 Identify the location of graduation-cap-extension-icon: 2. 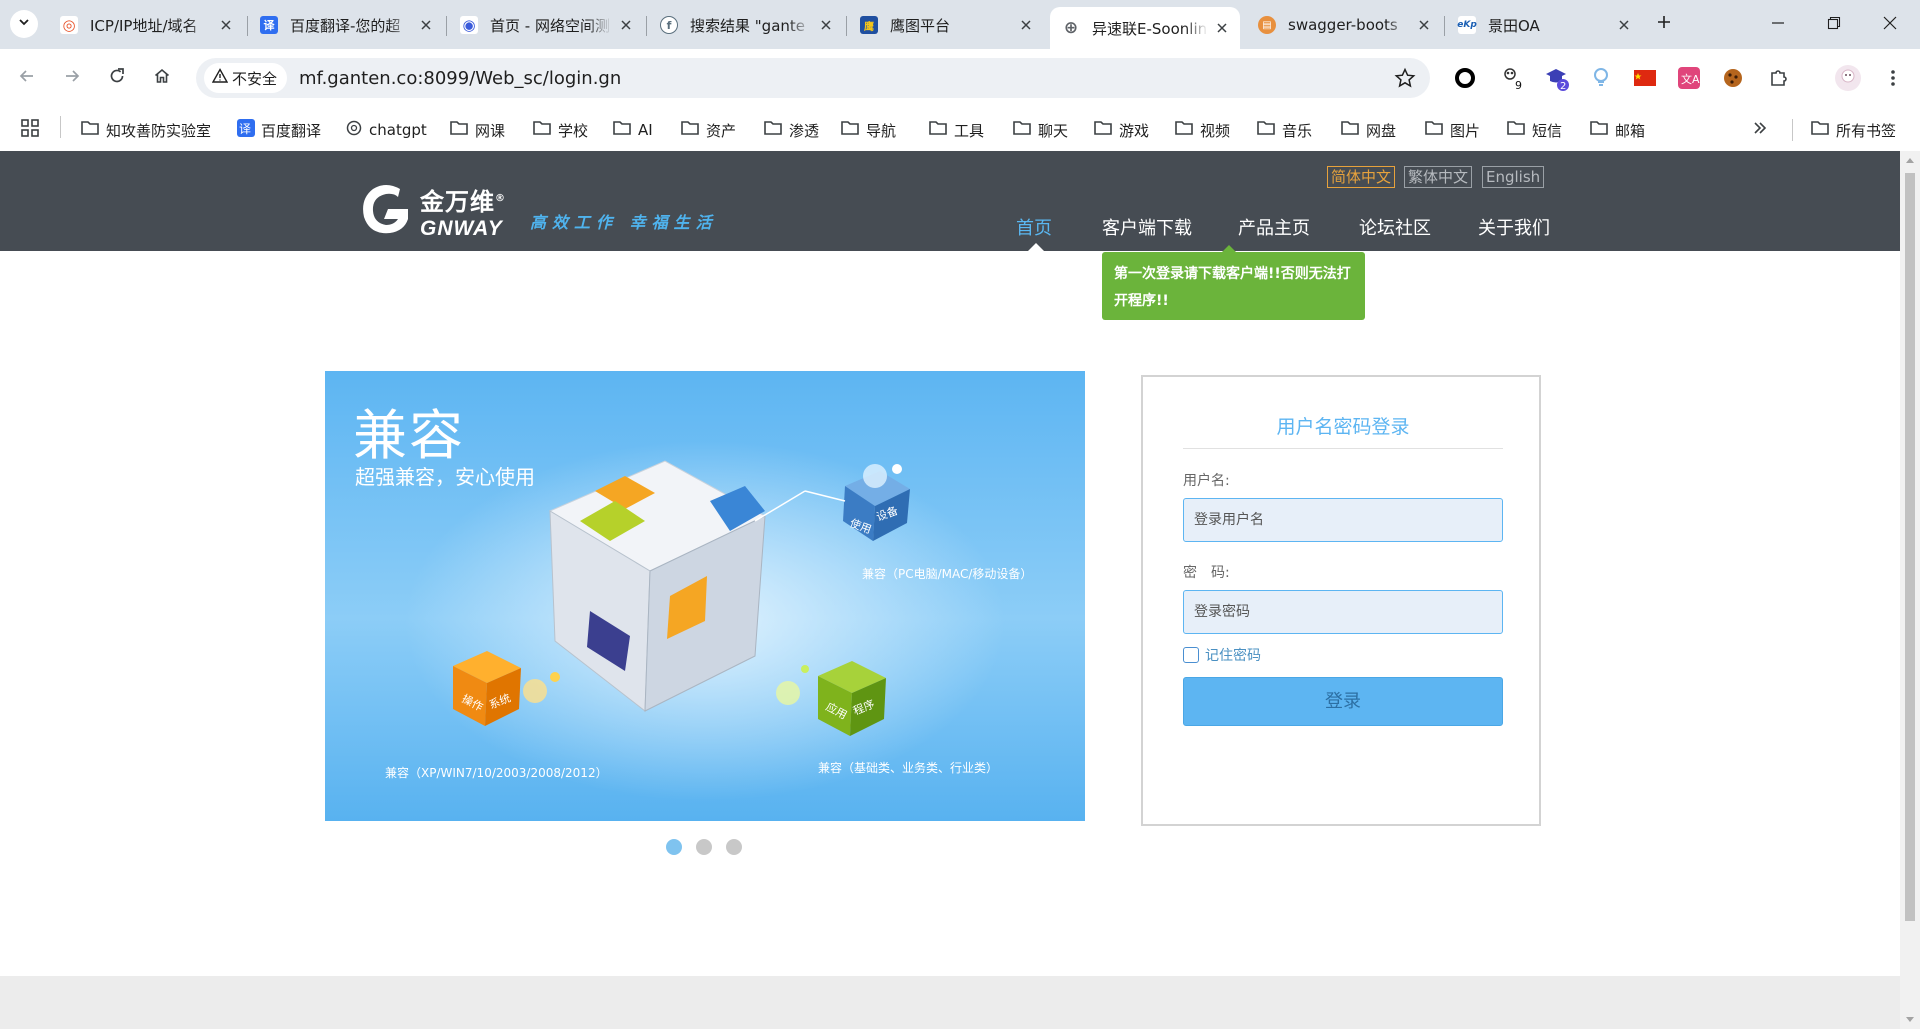
(1557, 78).